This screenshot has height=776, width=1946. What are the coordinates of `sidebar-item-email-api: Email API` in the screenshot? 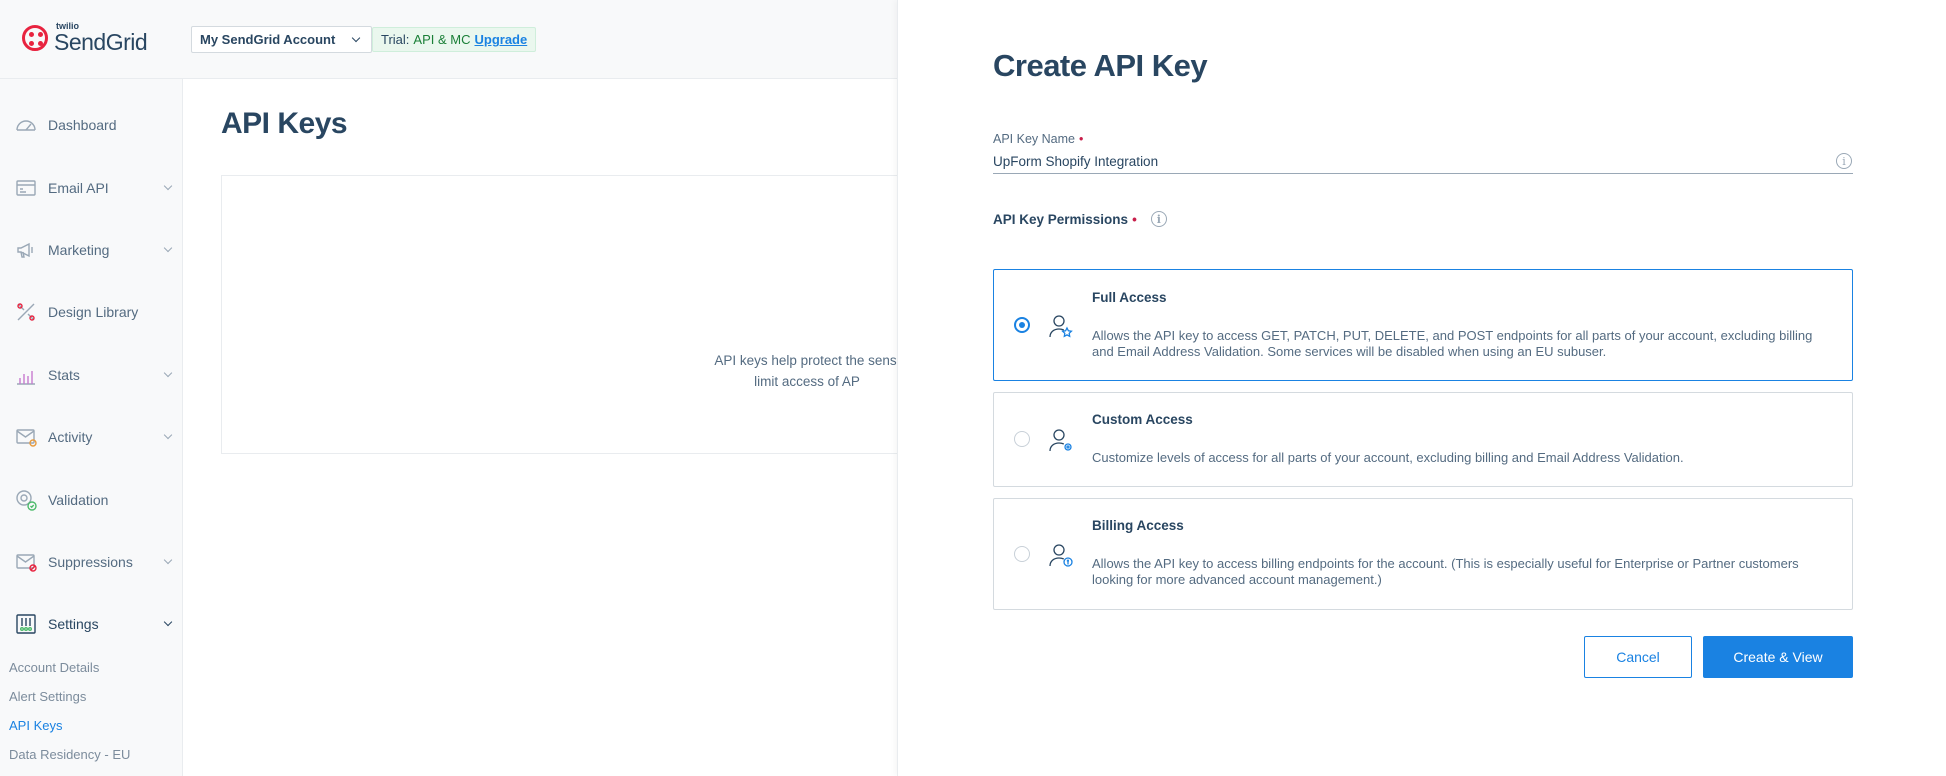 It's located at (91, 188).